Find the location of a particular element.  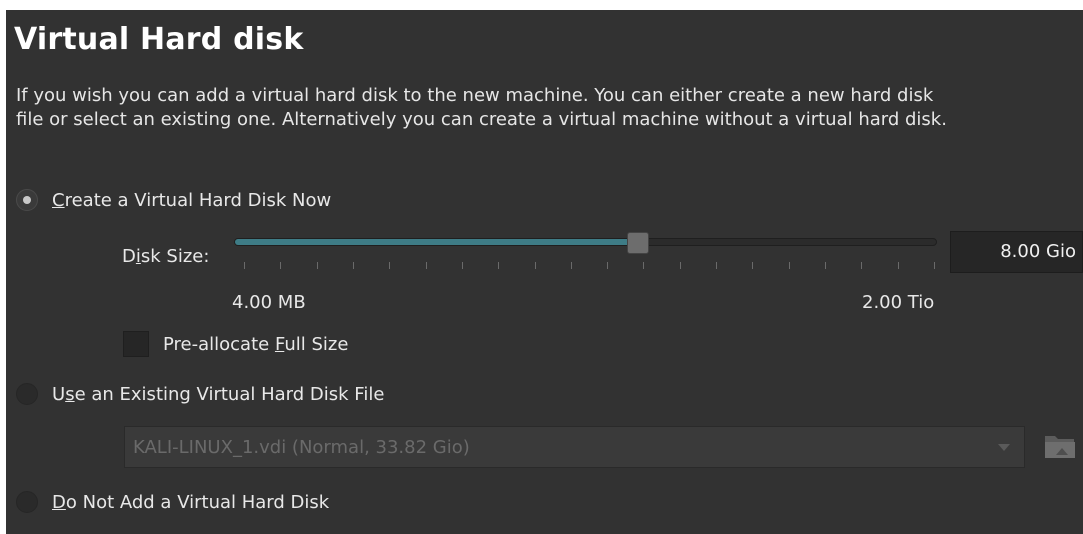

radio-use-existing-indicator is located at coordinates (27, 394).